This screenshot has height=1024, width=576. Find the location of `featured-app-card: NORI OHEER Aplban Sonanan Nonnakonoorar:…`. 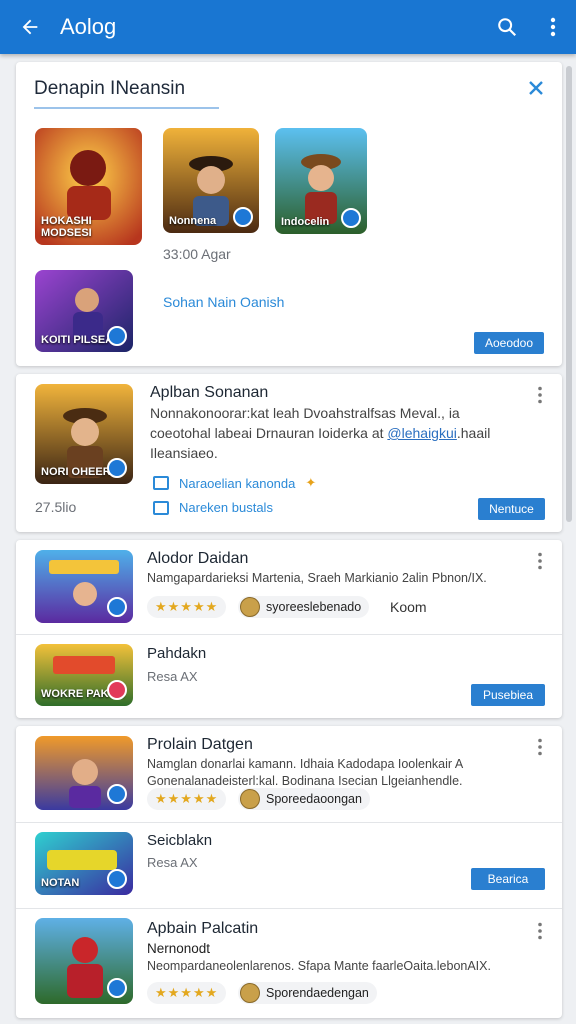

featured-app-card: NORI OHEER Aplban Sonanan Nonnakonoorar:… is located at coordinates (289, 453).